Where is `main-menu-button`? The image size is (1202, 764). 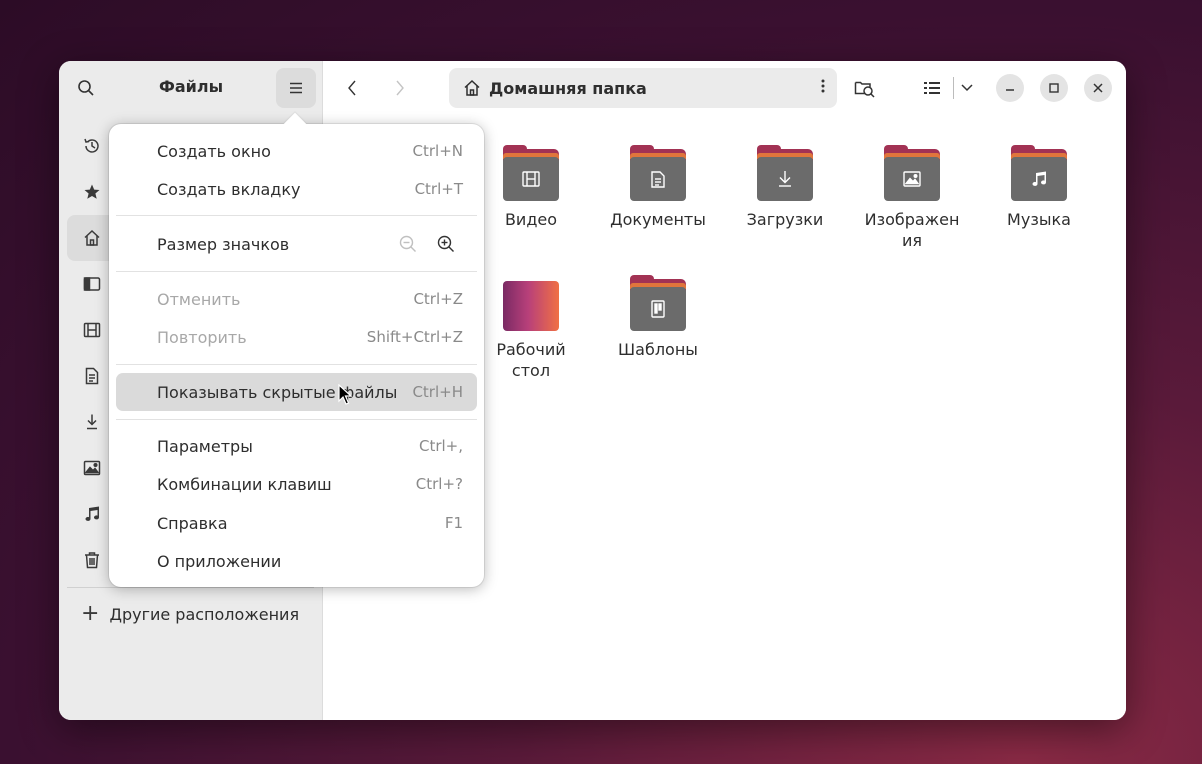 main-menu-button is located at coordinates (296, 88).